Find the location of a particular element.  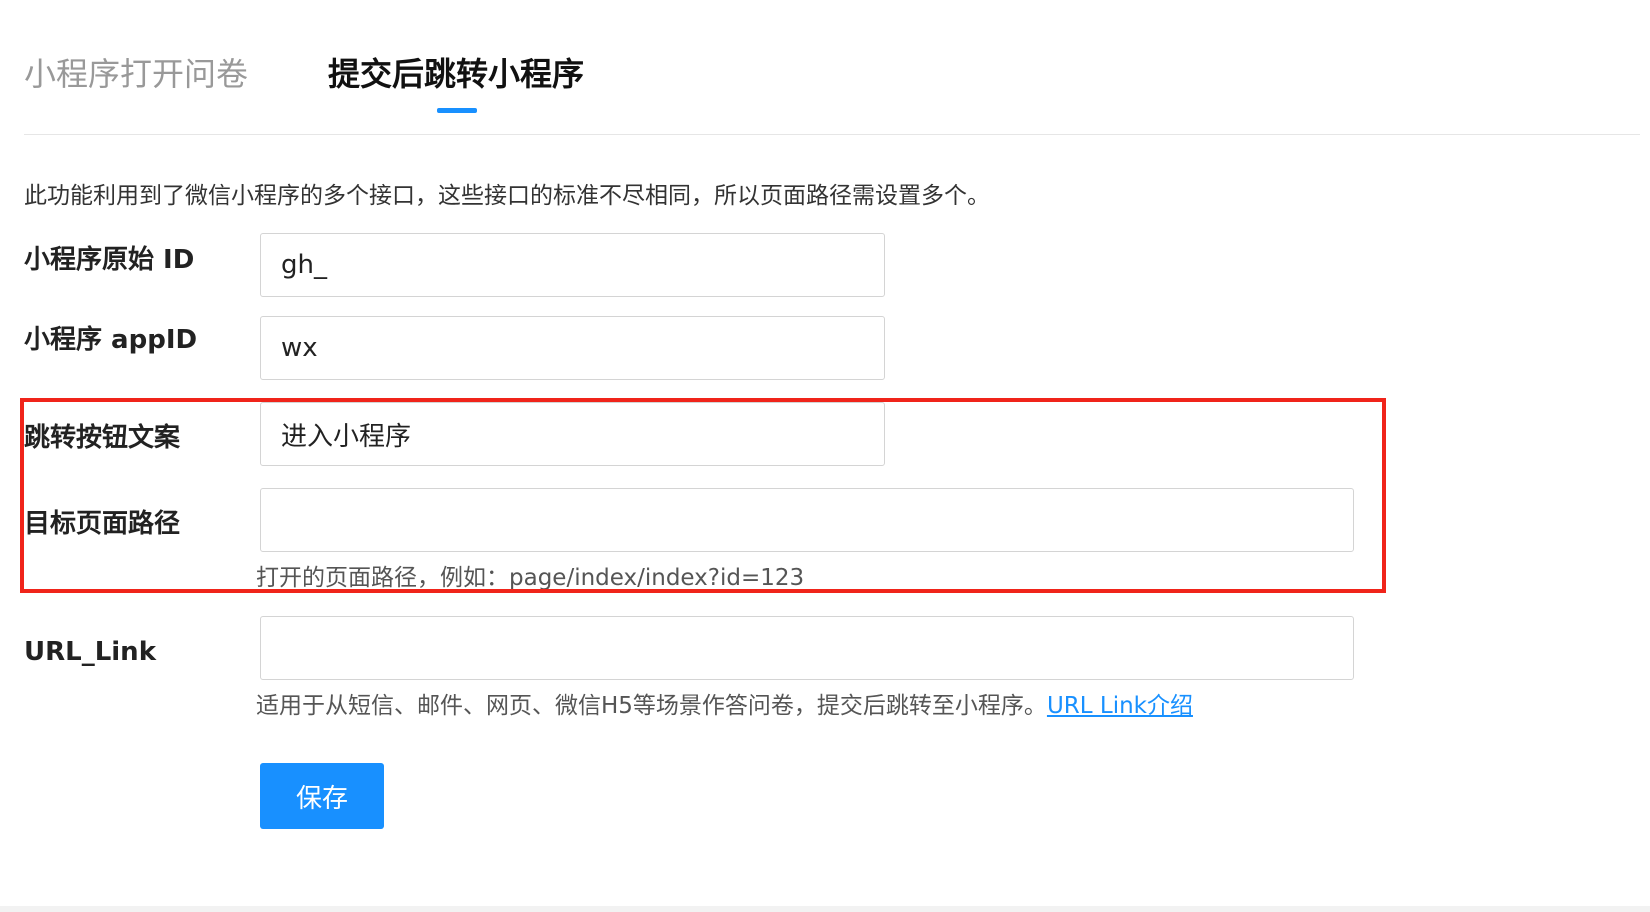

target-path-label: 目标页面路径 is located at coordinates (102, 524).